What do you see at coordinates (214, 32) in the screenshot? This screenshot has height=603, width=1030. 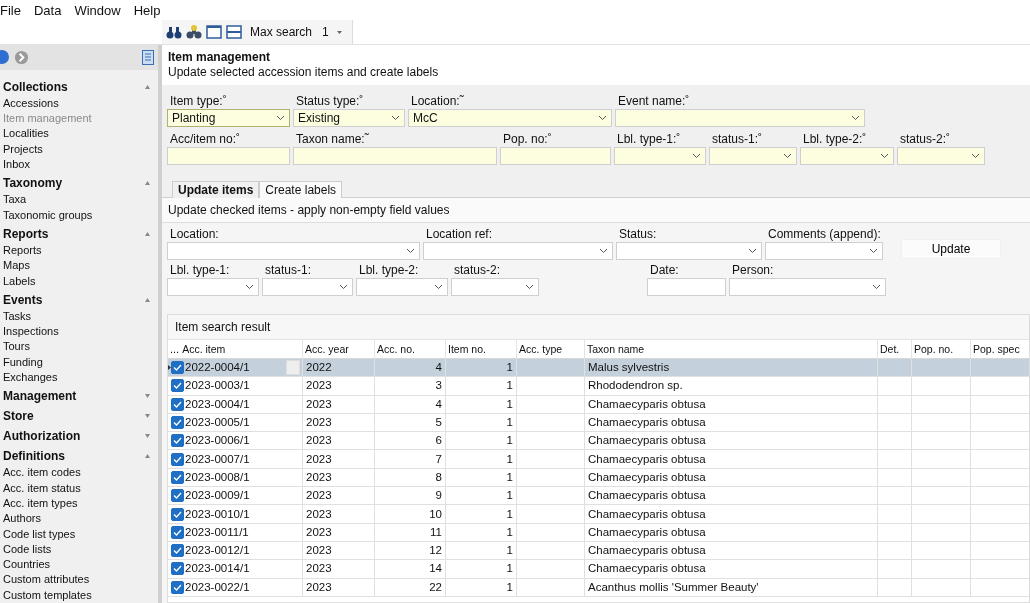 I see `window-icon` at bounding box center [214, 32].